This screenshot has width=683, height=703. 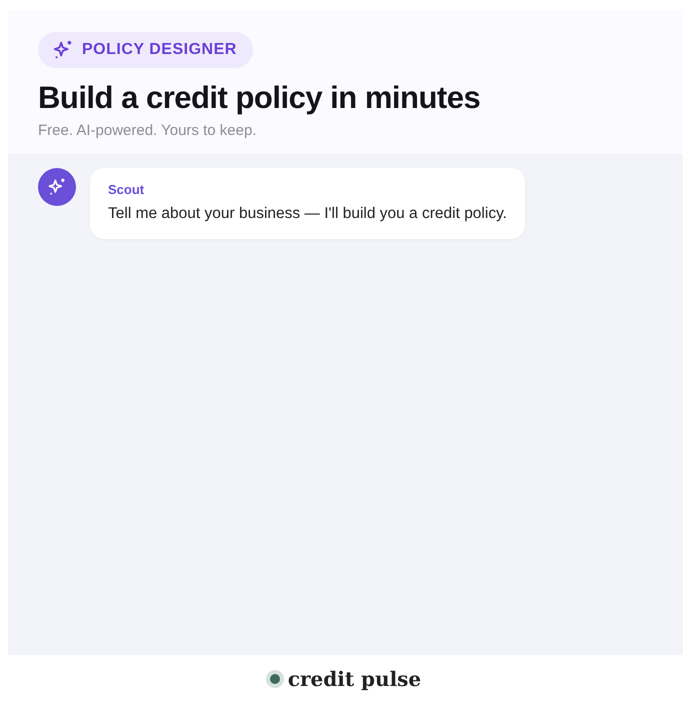 I want to click on message-text: Tell me about your business — I'll build you a credit policy., so click(x=307, y=214).